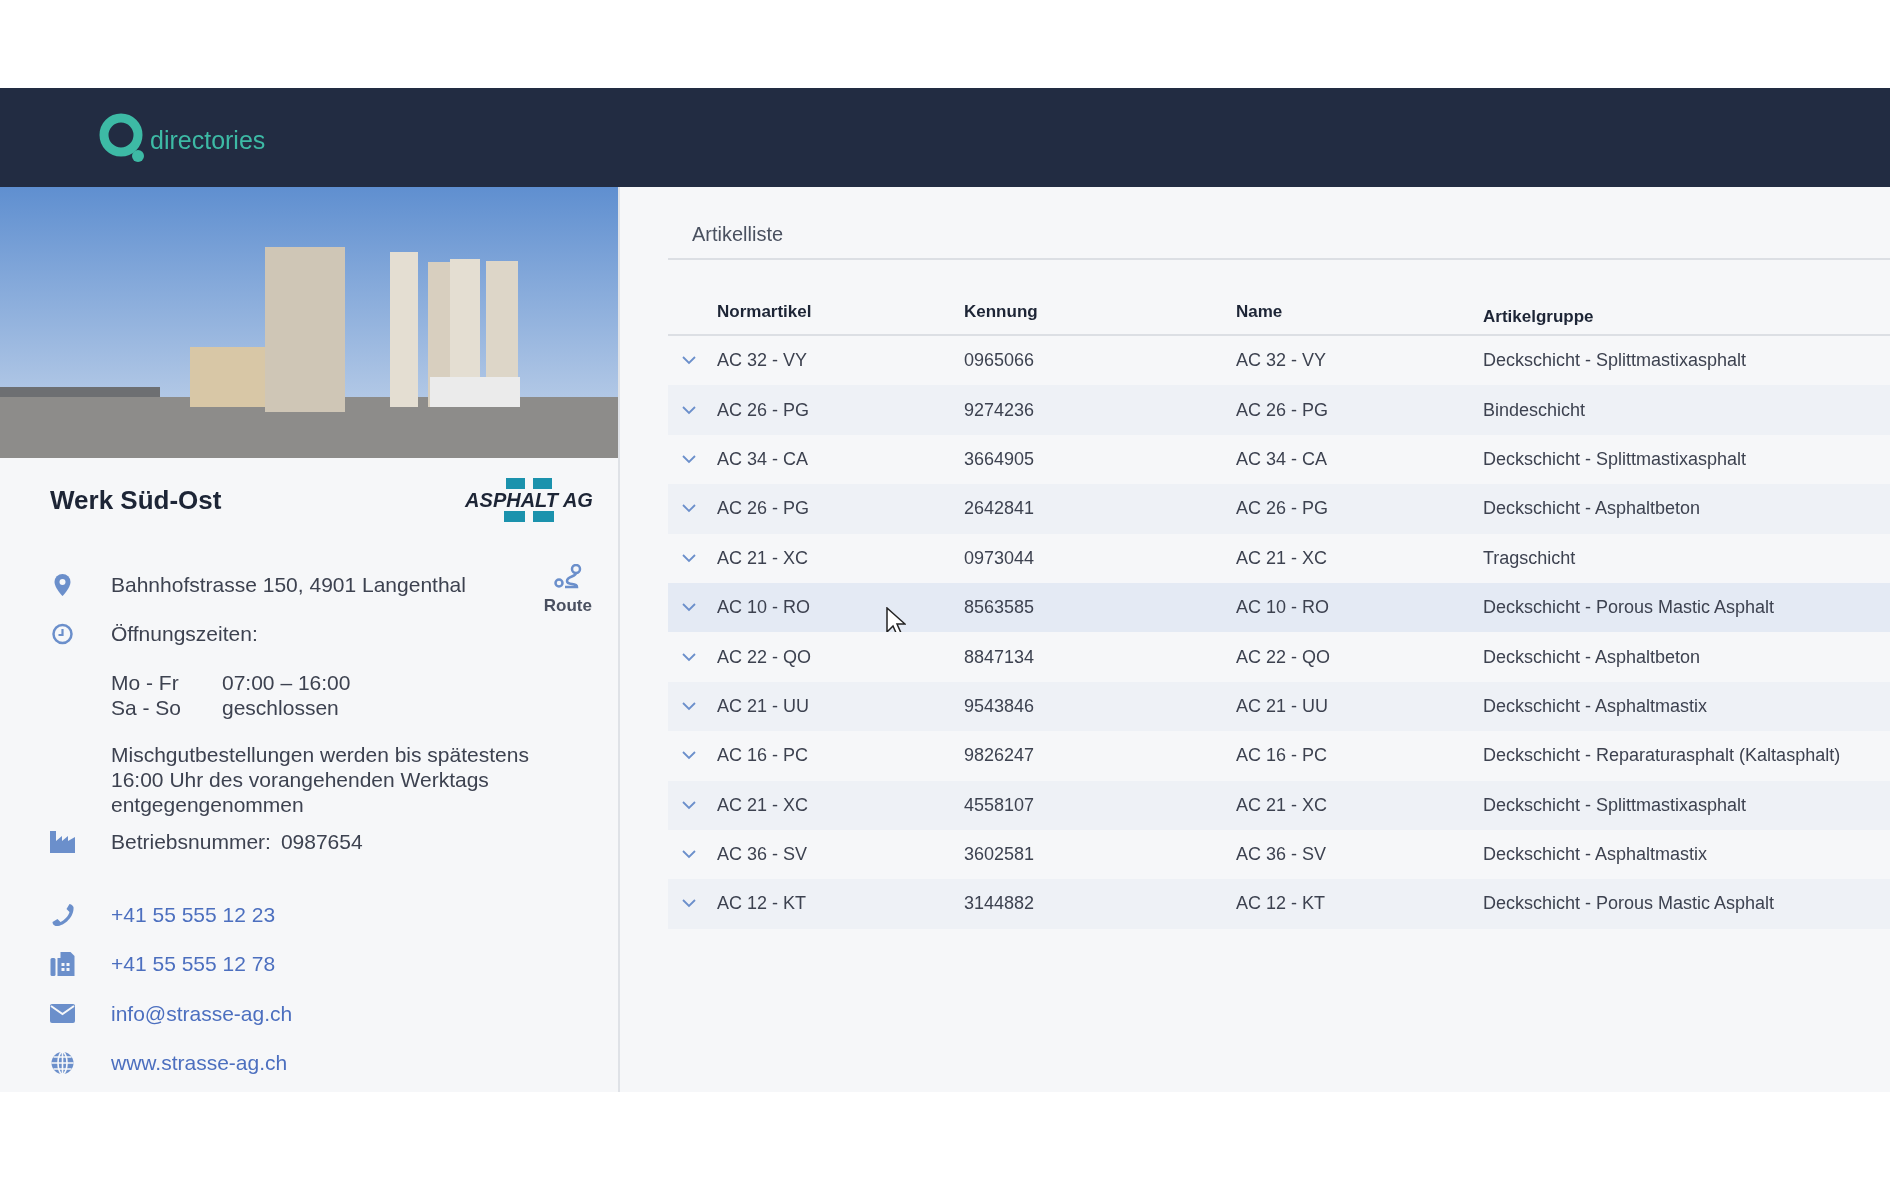 The width and height of the screenshot is (1890, 1180). I want to click on logo-text: directories, so click(208, 140).